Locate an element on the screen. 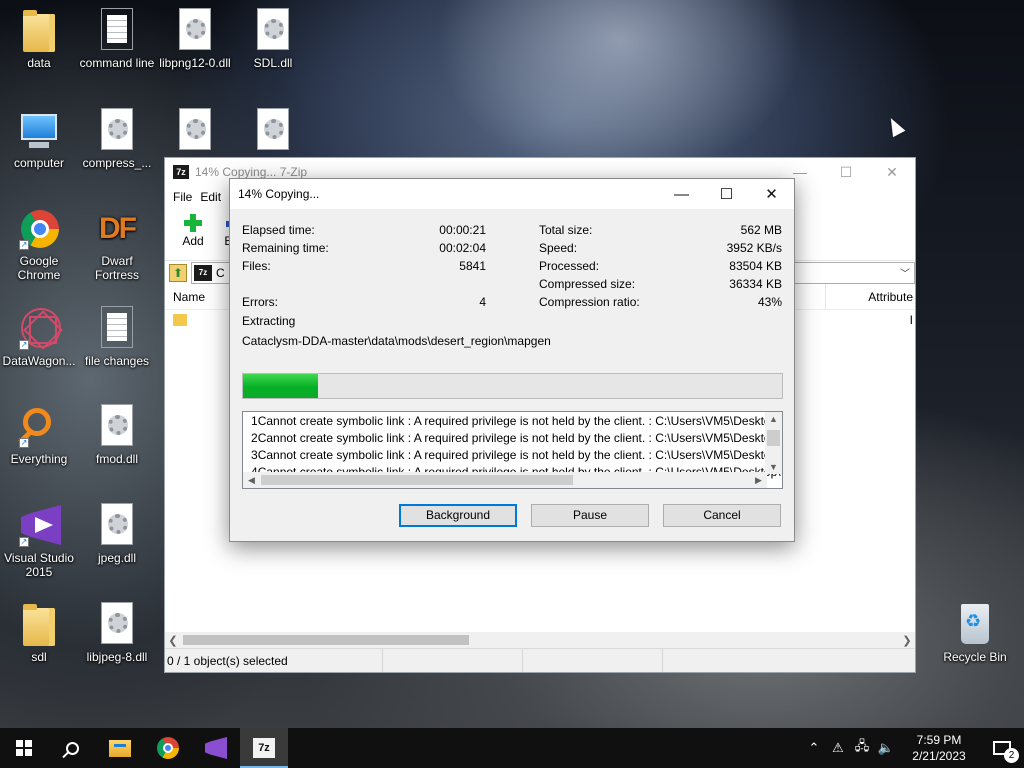  desktop-icon-data: data is located at coordinates (39, 39).